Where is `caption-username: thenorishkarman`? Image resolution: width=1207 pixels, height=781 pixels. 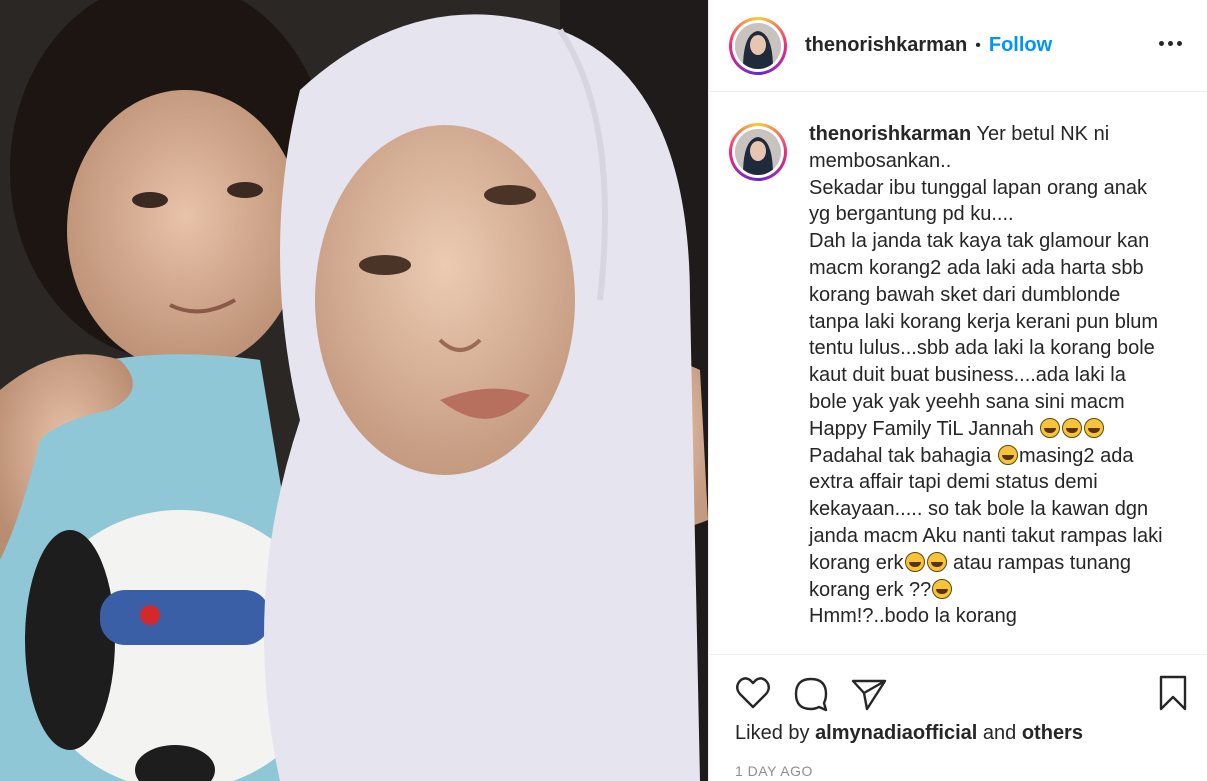
caption-username: thenorishkarman is located at coordinates (890, 134).